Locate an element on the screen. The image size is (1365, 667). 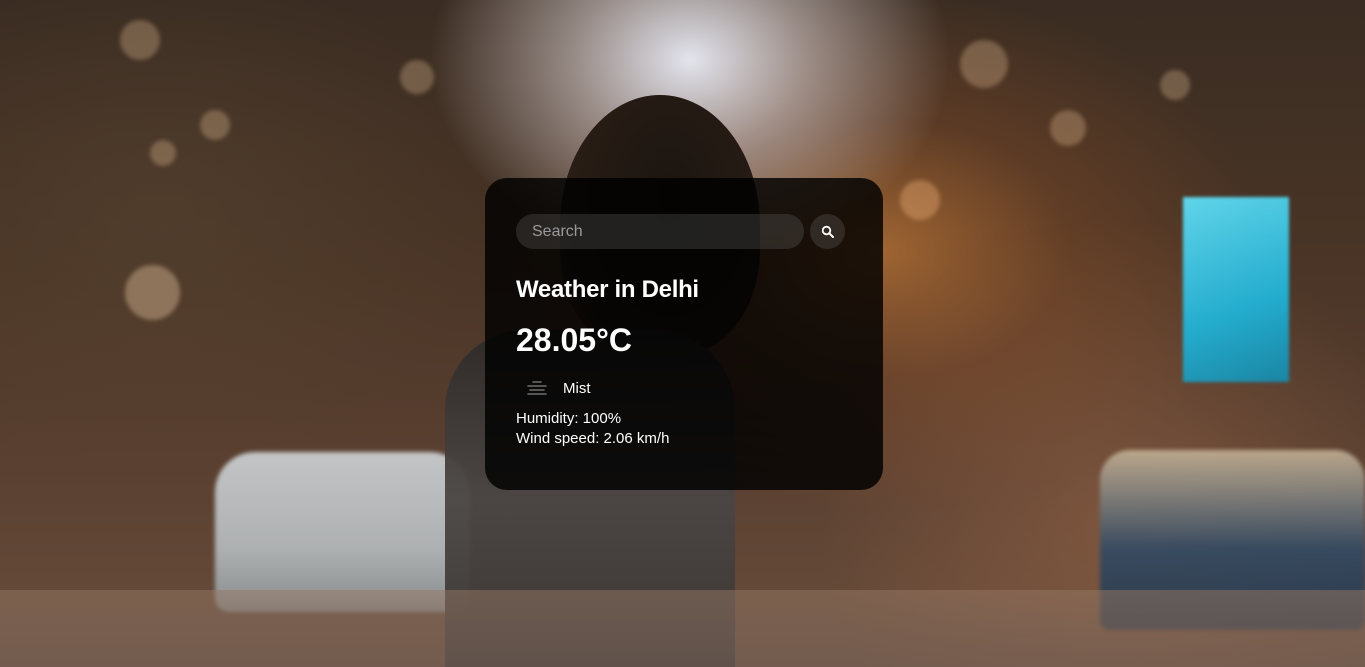
mist-icon is located at coordinates (537, 389).